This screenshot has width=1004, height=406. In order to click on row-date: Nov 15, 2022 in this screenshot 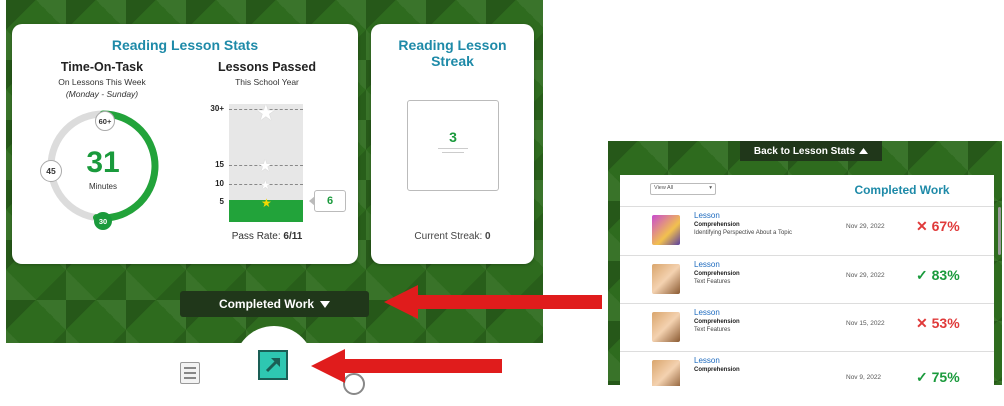, I will do `click(865, 323)`.